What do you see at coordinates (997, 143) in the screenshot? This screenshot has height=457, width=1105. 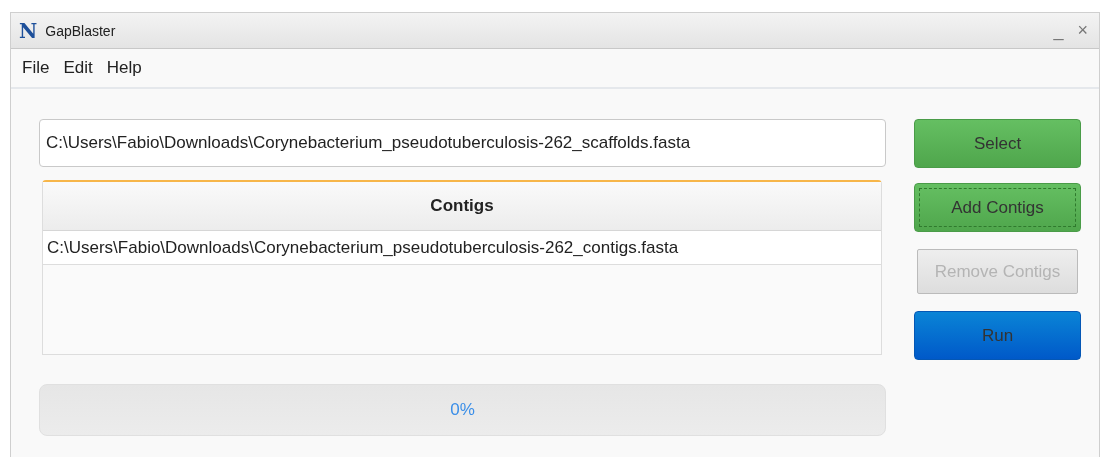 I see `action-button: Select` at bounding box center [997, 143].